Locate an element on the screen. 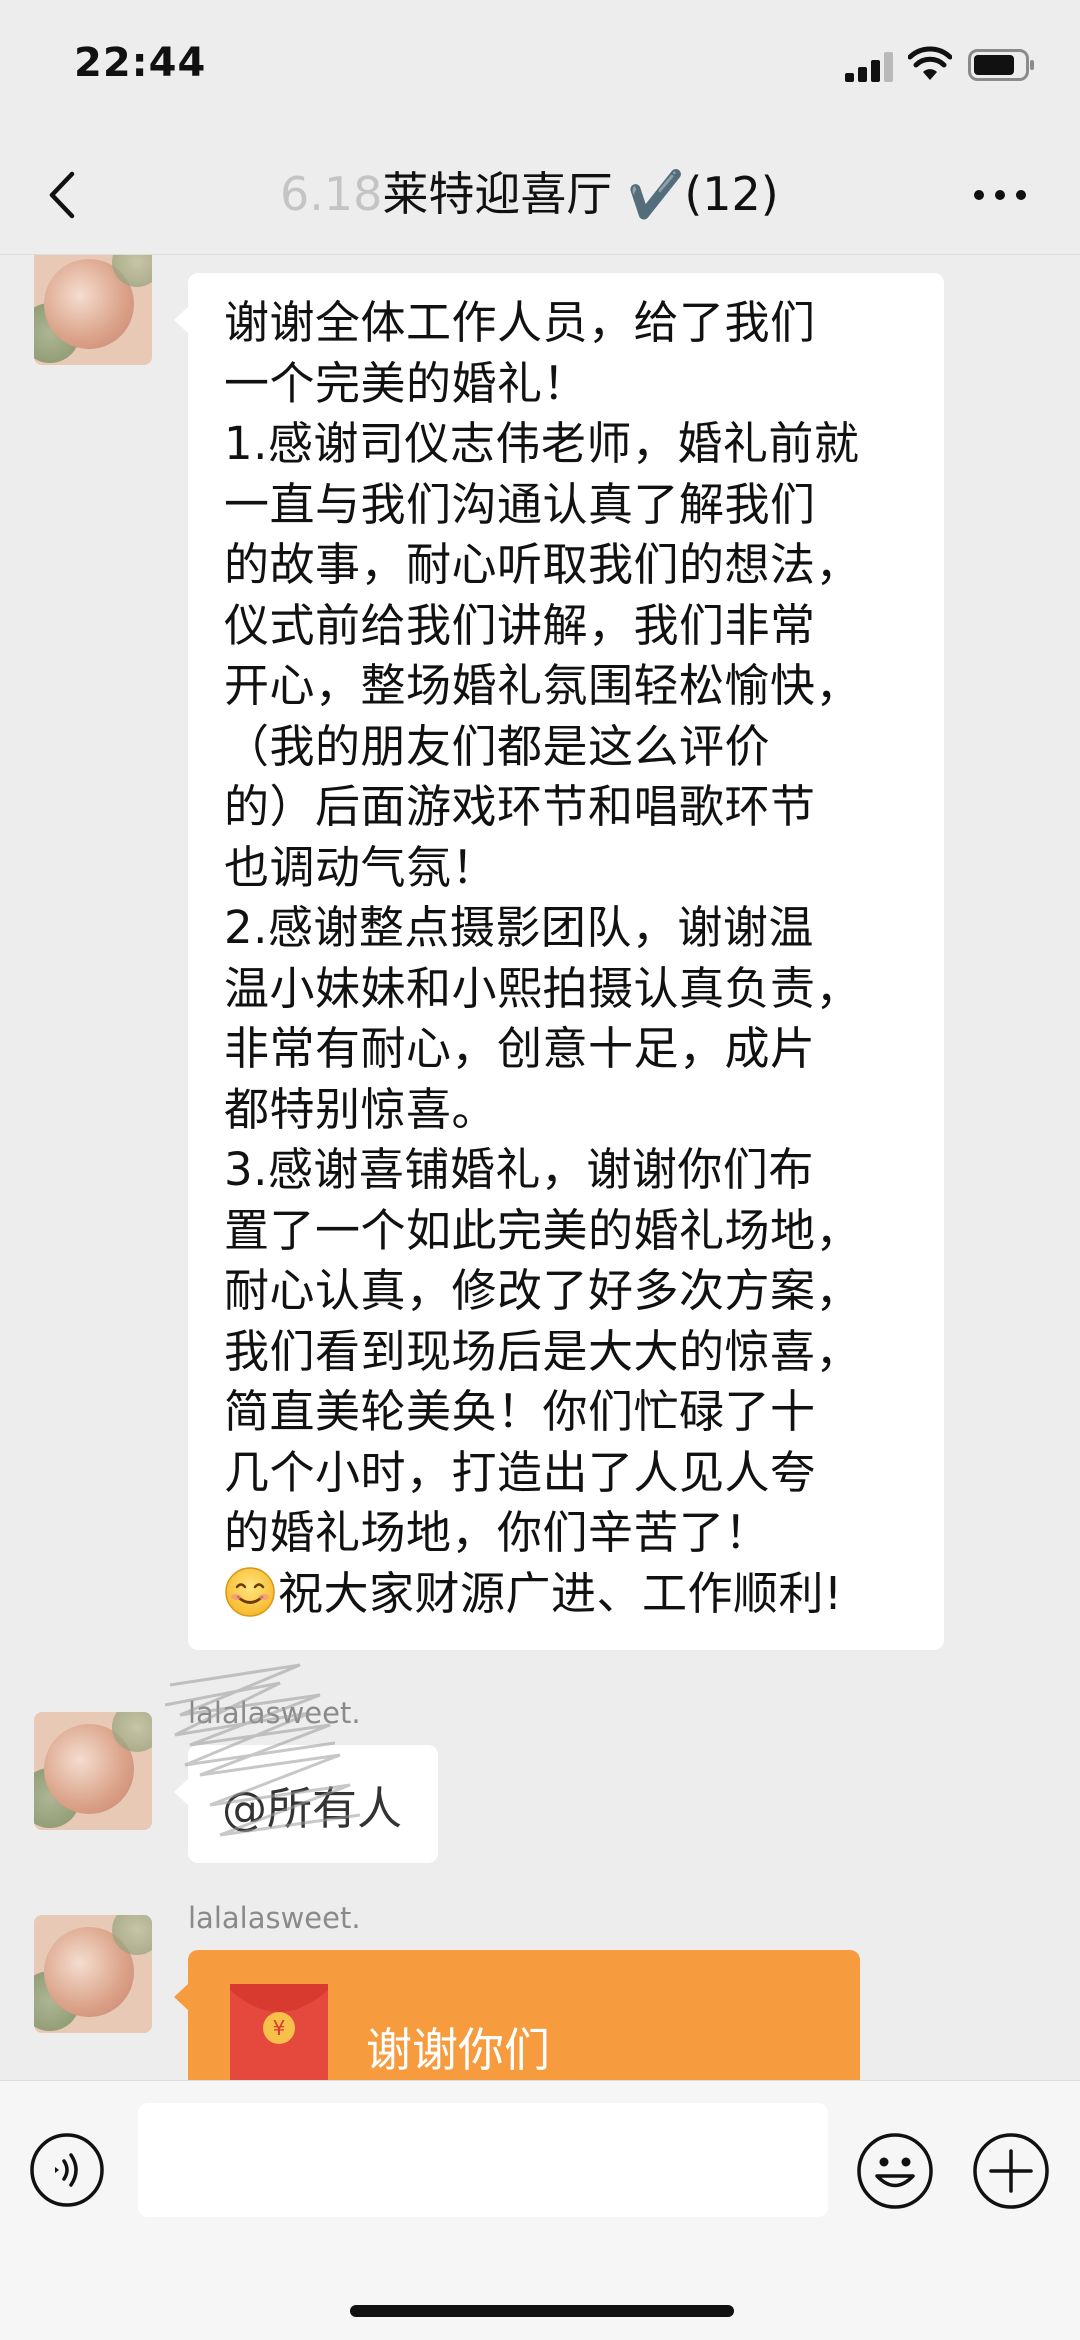  battery-icon is located at coordinates (1001, 65).